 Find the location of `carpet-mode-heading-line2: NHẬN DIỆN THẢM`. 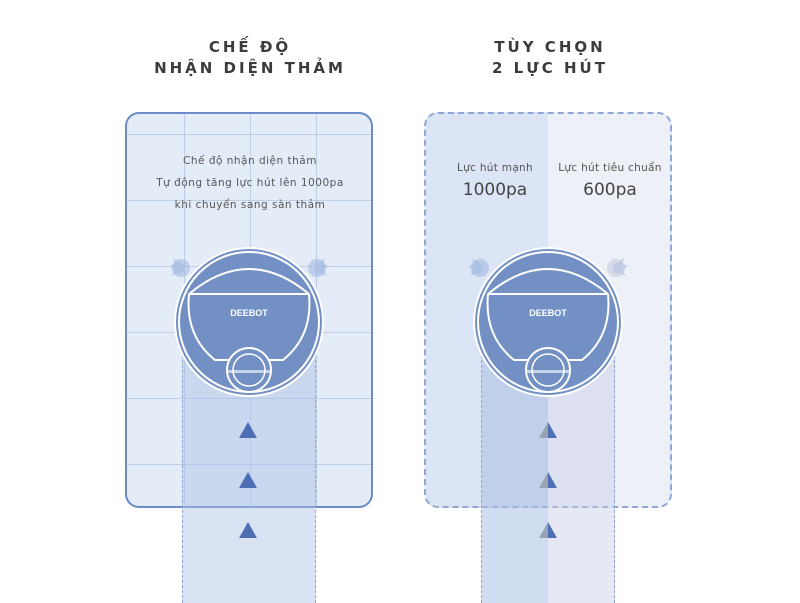

carpet-mode-heading-line2: NHẬN DIỆN THẢM is located at coordinates (250, 68).